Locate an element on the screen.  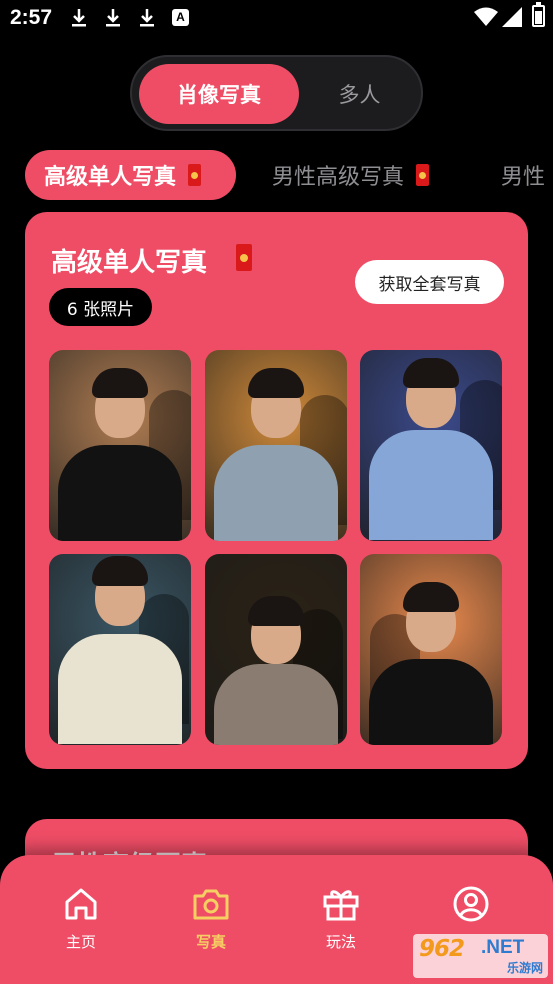
app-notification-icon: A is located at coordinates (180, 17).